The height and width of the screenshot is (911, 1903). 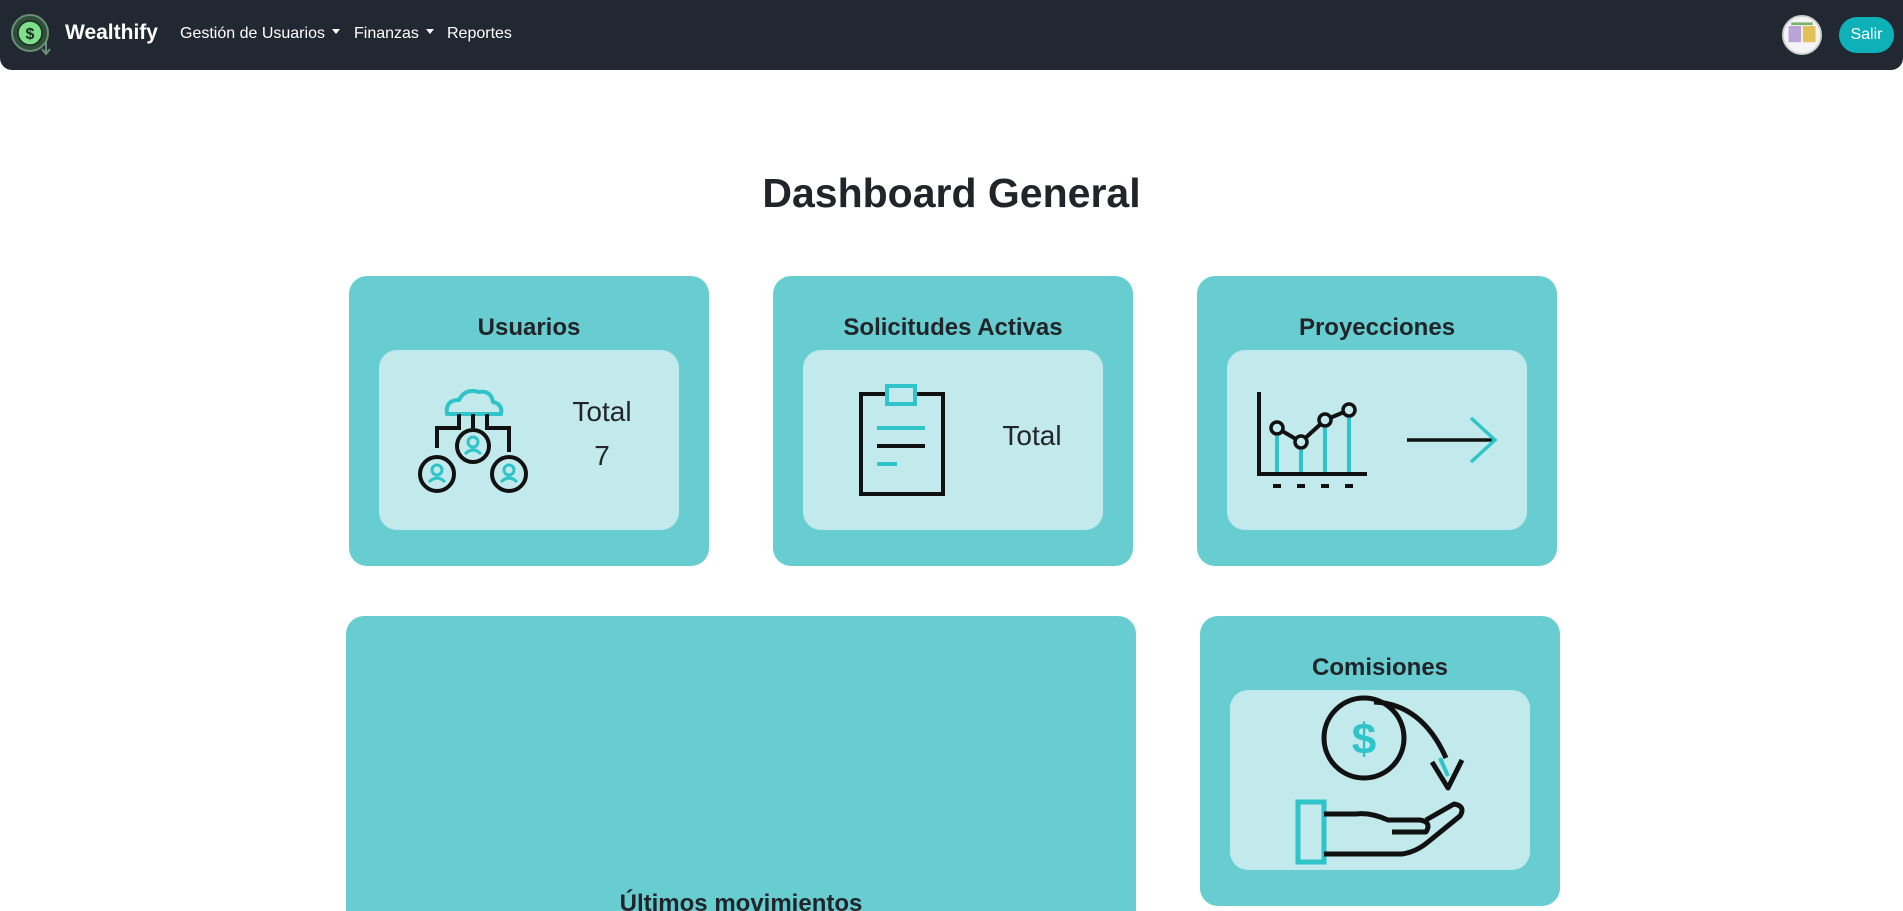 I want to click on usuarios-total-label: Total, so click(x=602, y=411).